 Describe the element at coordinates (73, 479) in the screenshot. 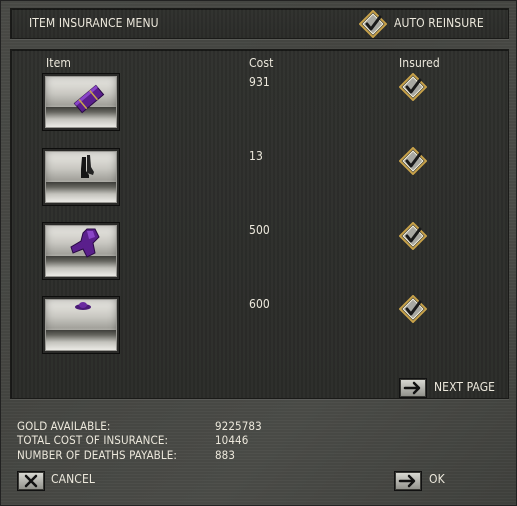

I see `cancel-label: CANCEL` at that location.